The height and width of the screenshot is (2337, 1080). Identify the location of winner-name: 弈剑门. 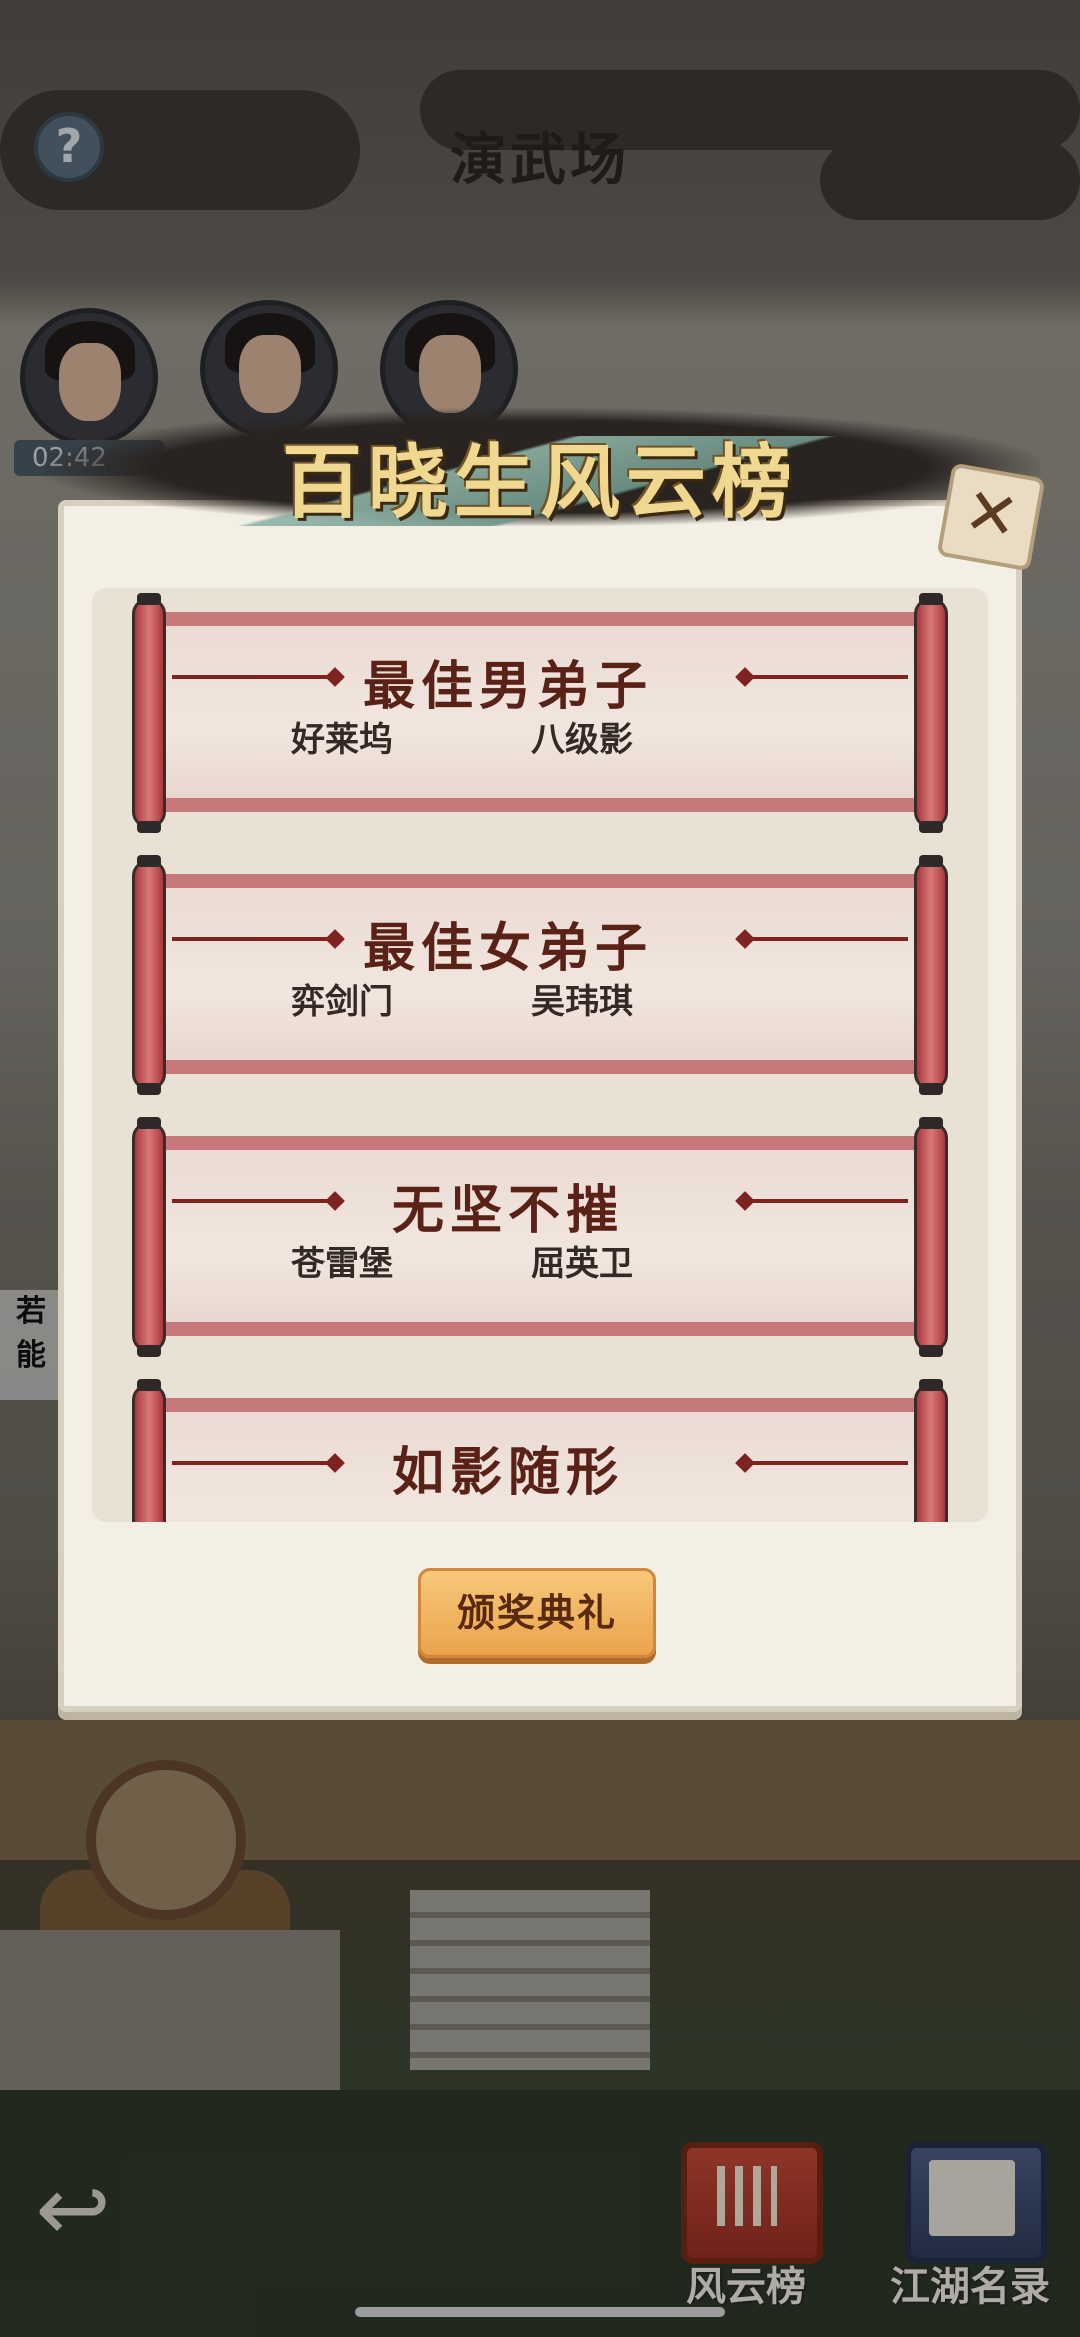
(342, 1002).